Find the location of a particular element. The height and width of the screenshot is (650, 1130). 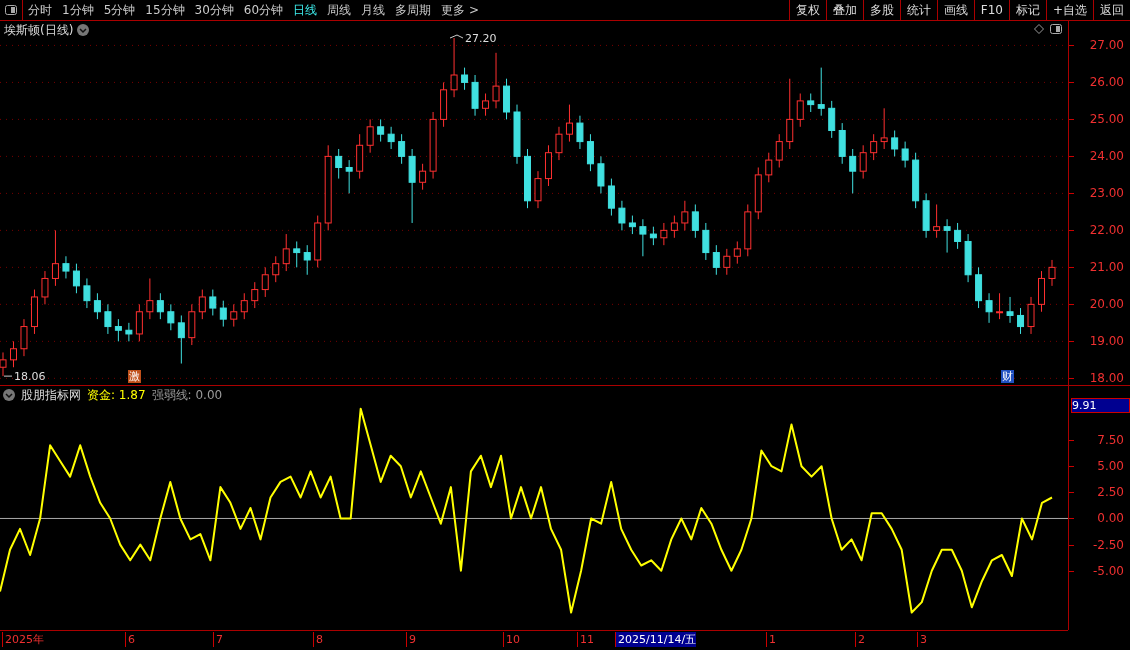

indicator-name: 股朋指标网 is located at coordinates (51, 395).